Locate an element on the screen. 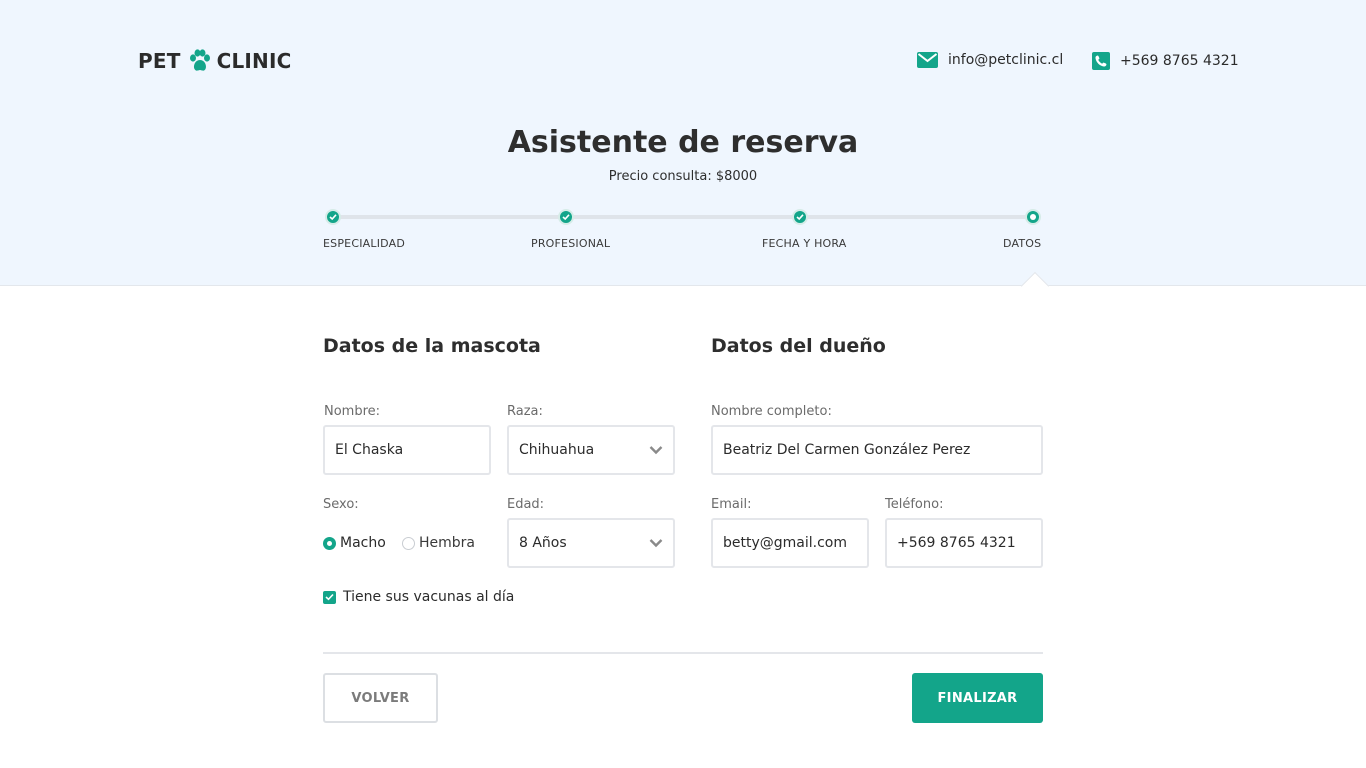  vaccines-checkbox: Tiene sus vacunas al día is located at coordinates (418, 597).